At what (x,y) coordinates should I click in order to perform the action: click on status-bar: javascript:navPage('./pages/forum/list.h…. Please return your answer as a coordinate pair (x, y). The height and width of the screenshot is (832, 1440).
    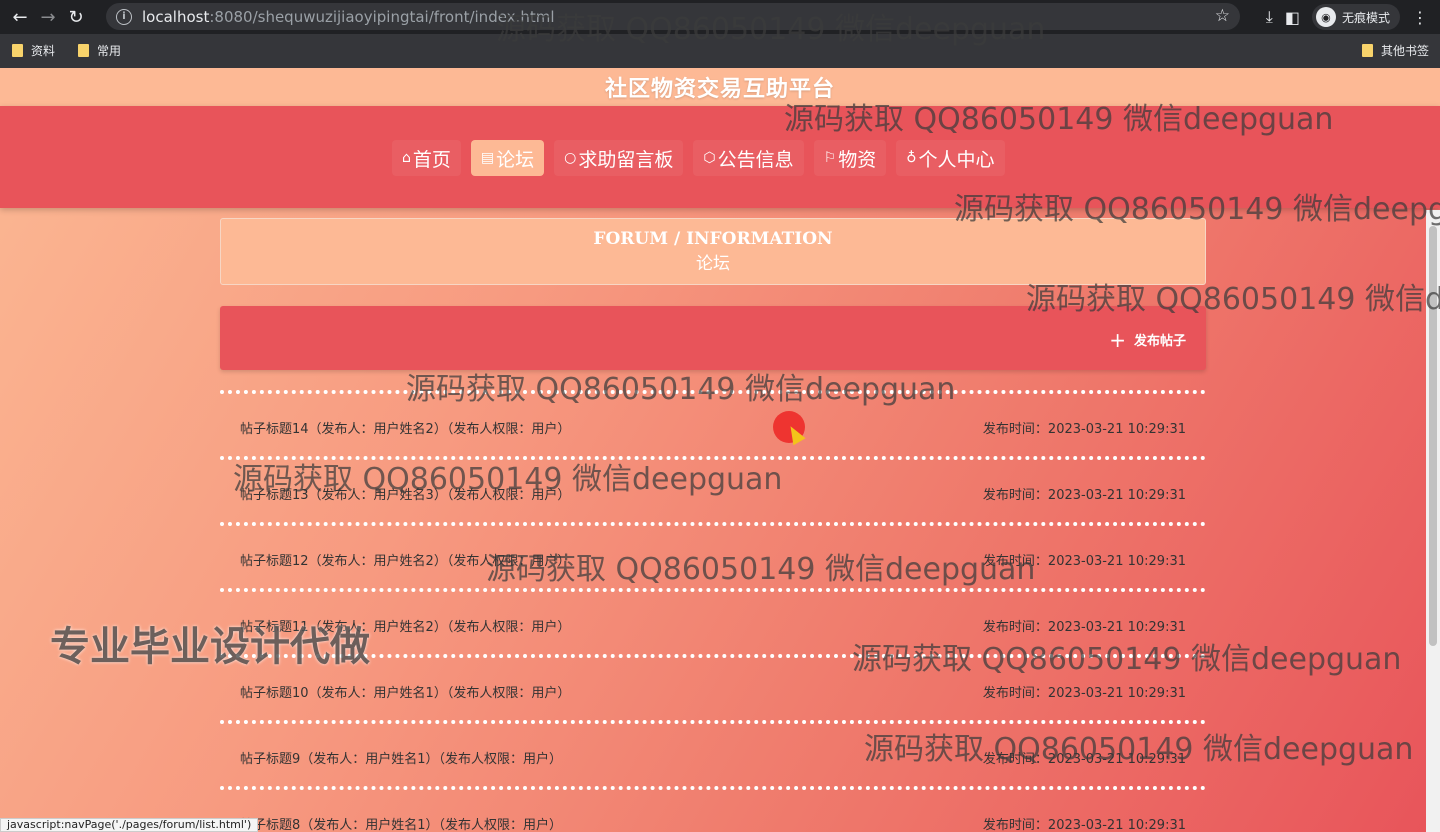
    Looking at the image, I should click on (129, 825).